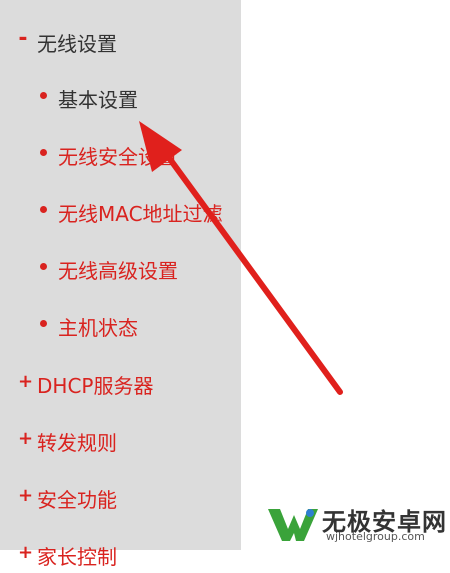 The width and height of the screenshot is (450, 573). What do you see at coordinates (375, 536) in the screenshot?
I see `watermark-url: wjhotelgroup.com` at bounding box center [375, 536].